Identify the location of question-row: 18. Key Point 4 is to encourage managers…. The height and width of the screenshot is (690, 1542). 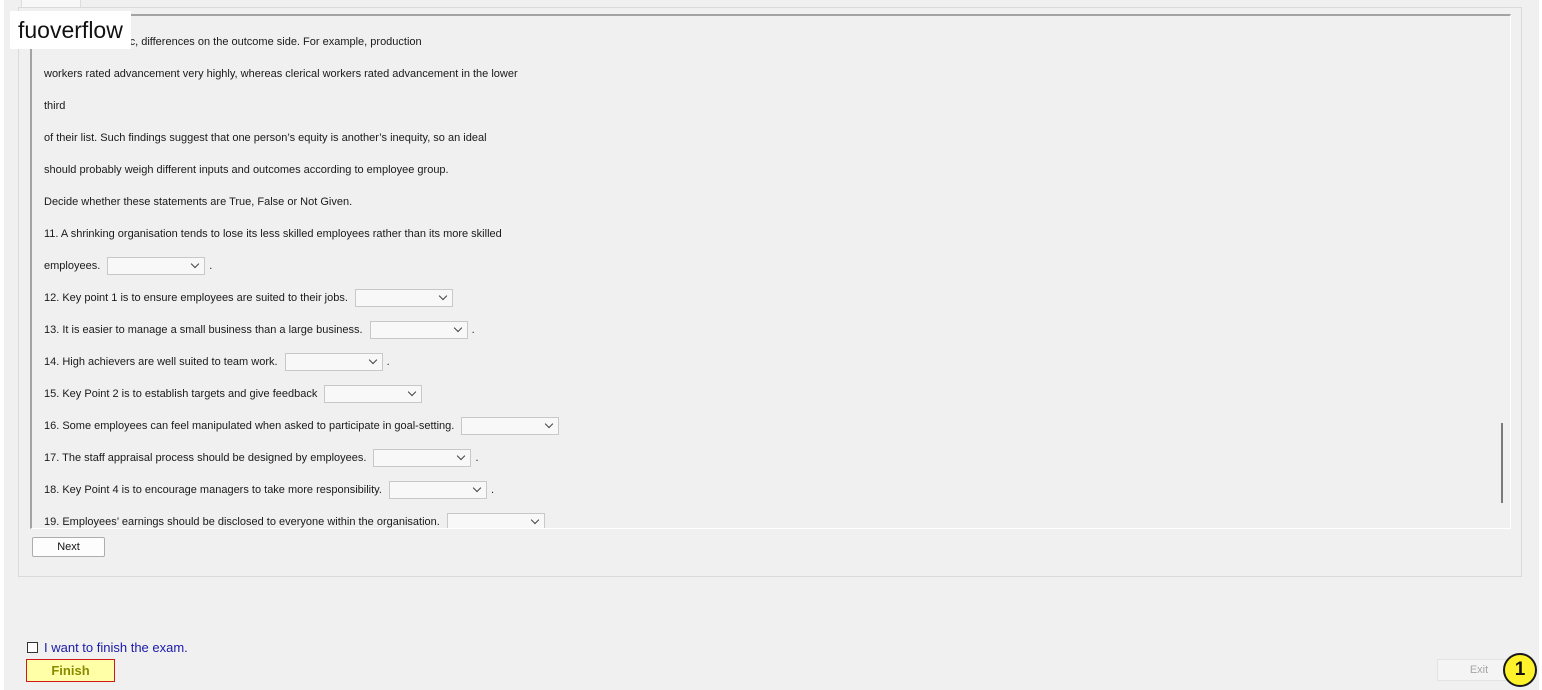
(269, 490).